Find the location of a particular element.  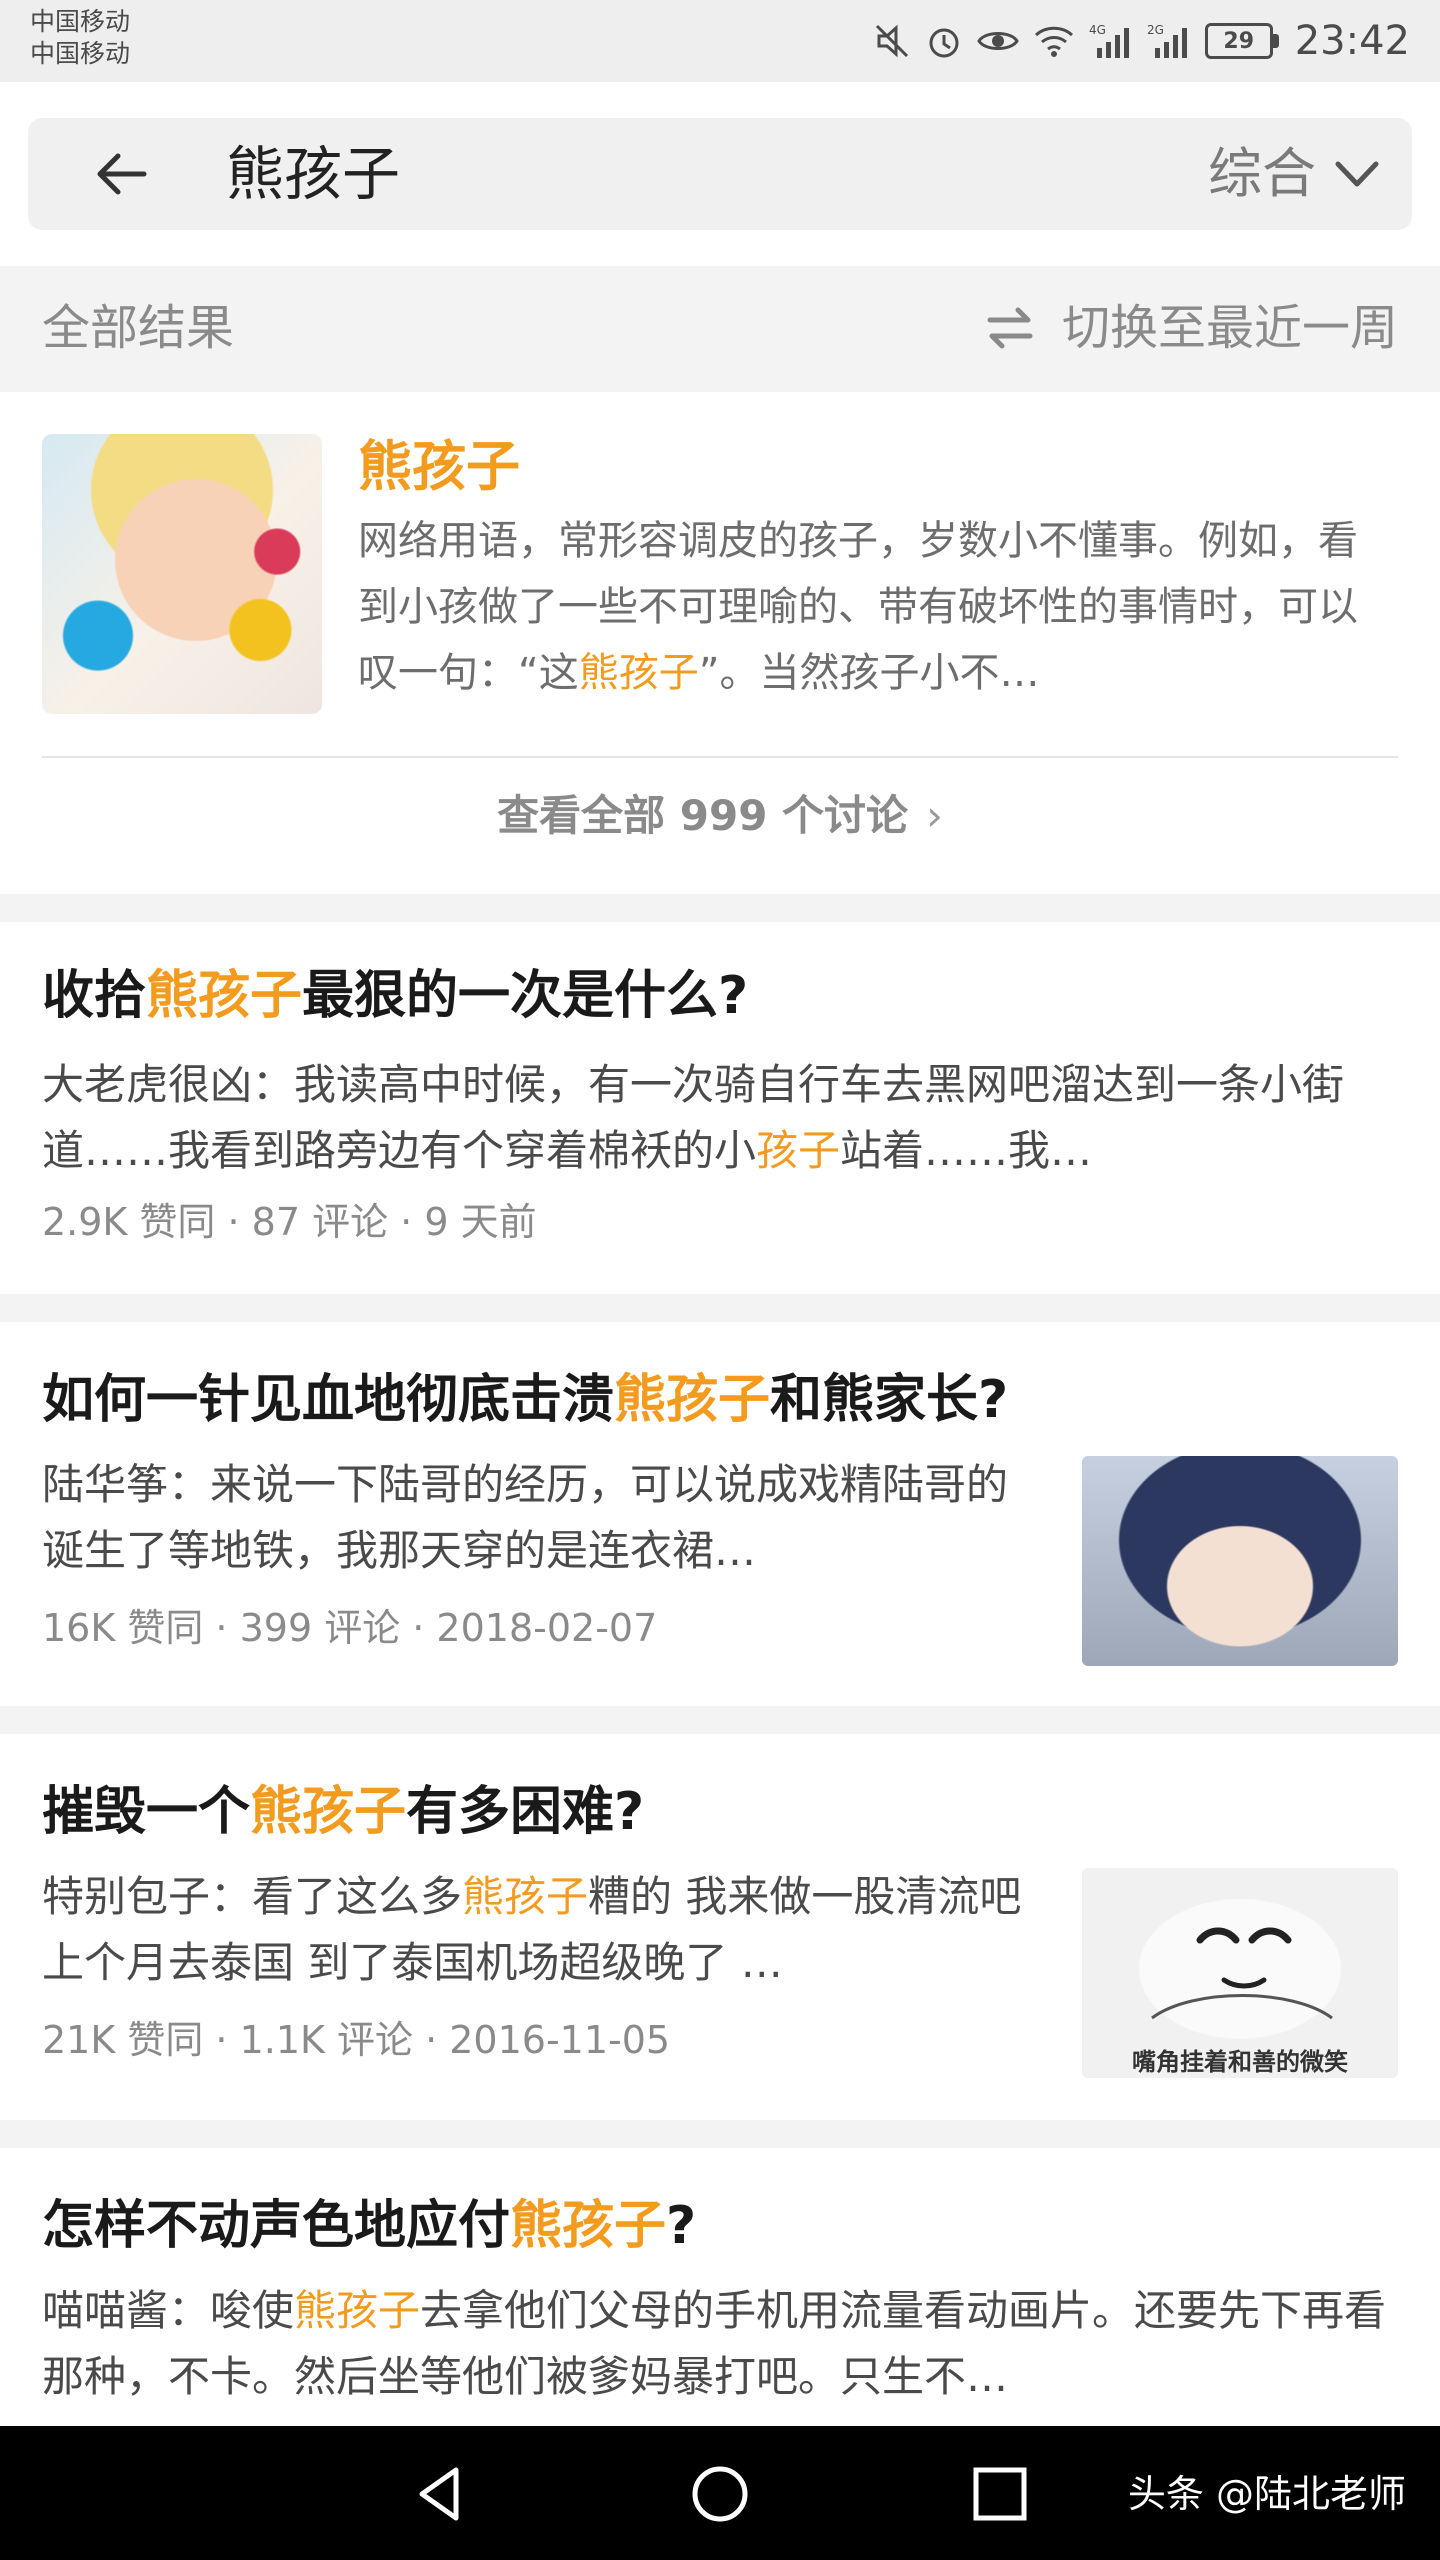

scope-dropdown-label: 综合 is located at coordinates (1262, 174).